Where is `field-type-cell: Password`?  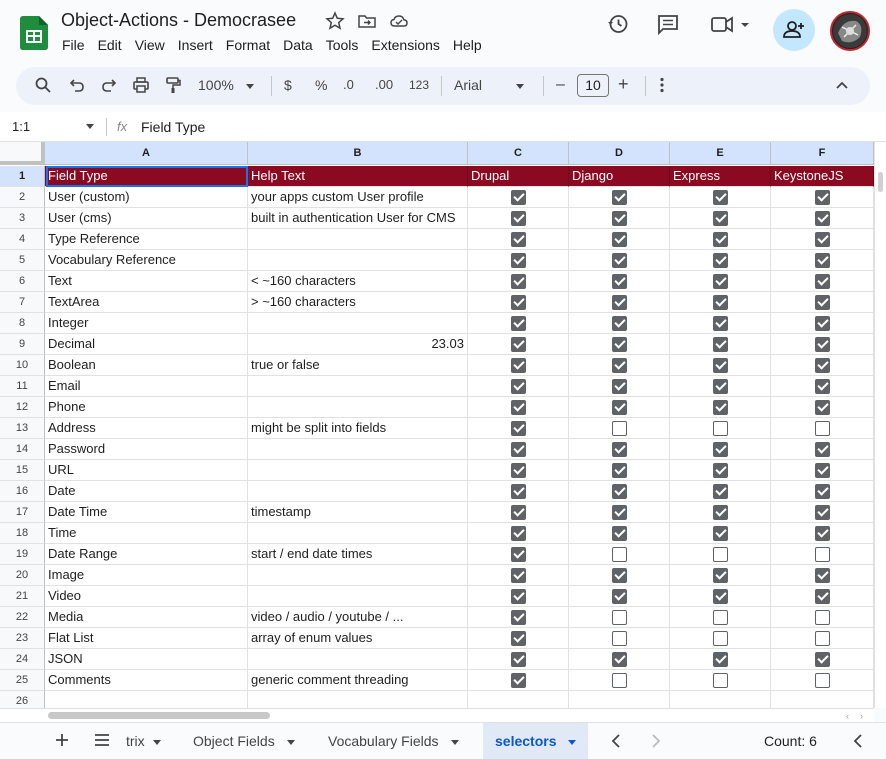
field-type-cell: Password is located at coordinates (146, 449).